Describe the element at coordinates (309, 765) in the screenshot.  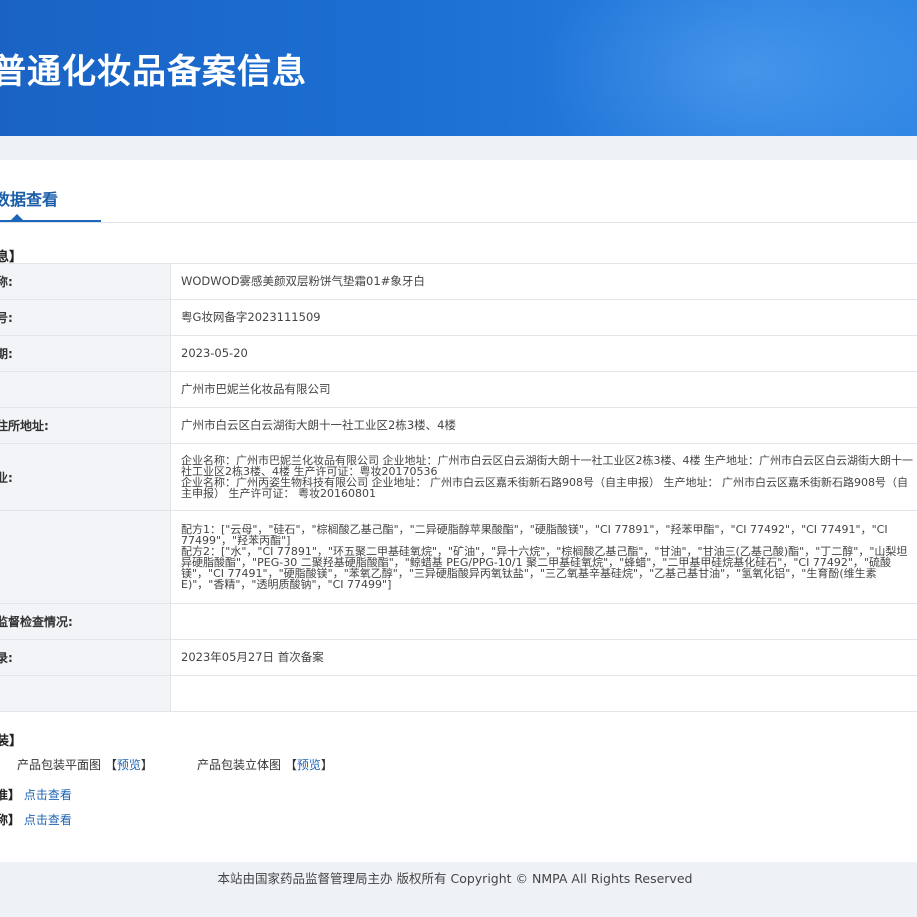
I see `package-solid-preview-link: 预览` at that location.